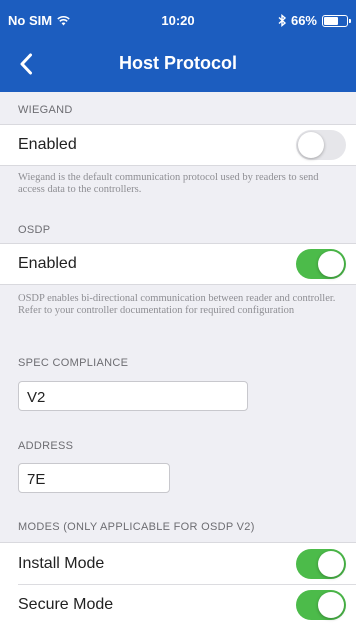 This screenshot has height=623, width=356. Describe the element at coordinates (94, 478) in the screenshot. I see `address-field: 7E` at that location.